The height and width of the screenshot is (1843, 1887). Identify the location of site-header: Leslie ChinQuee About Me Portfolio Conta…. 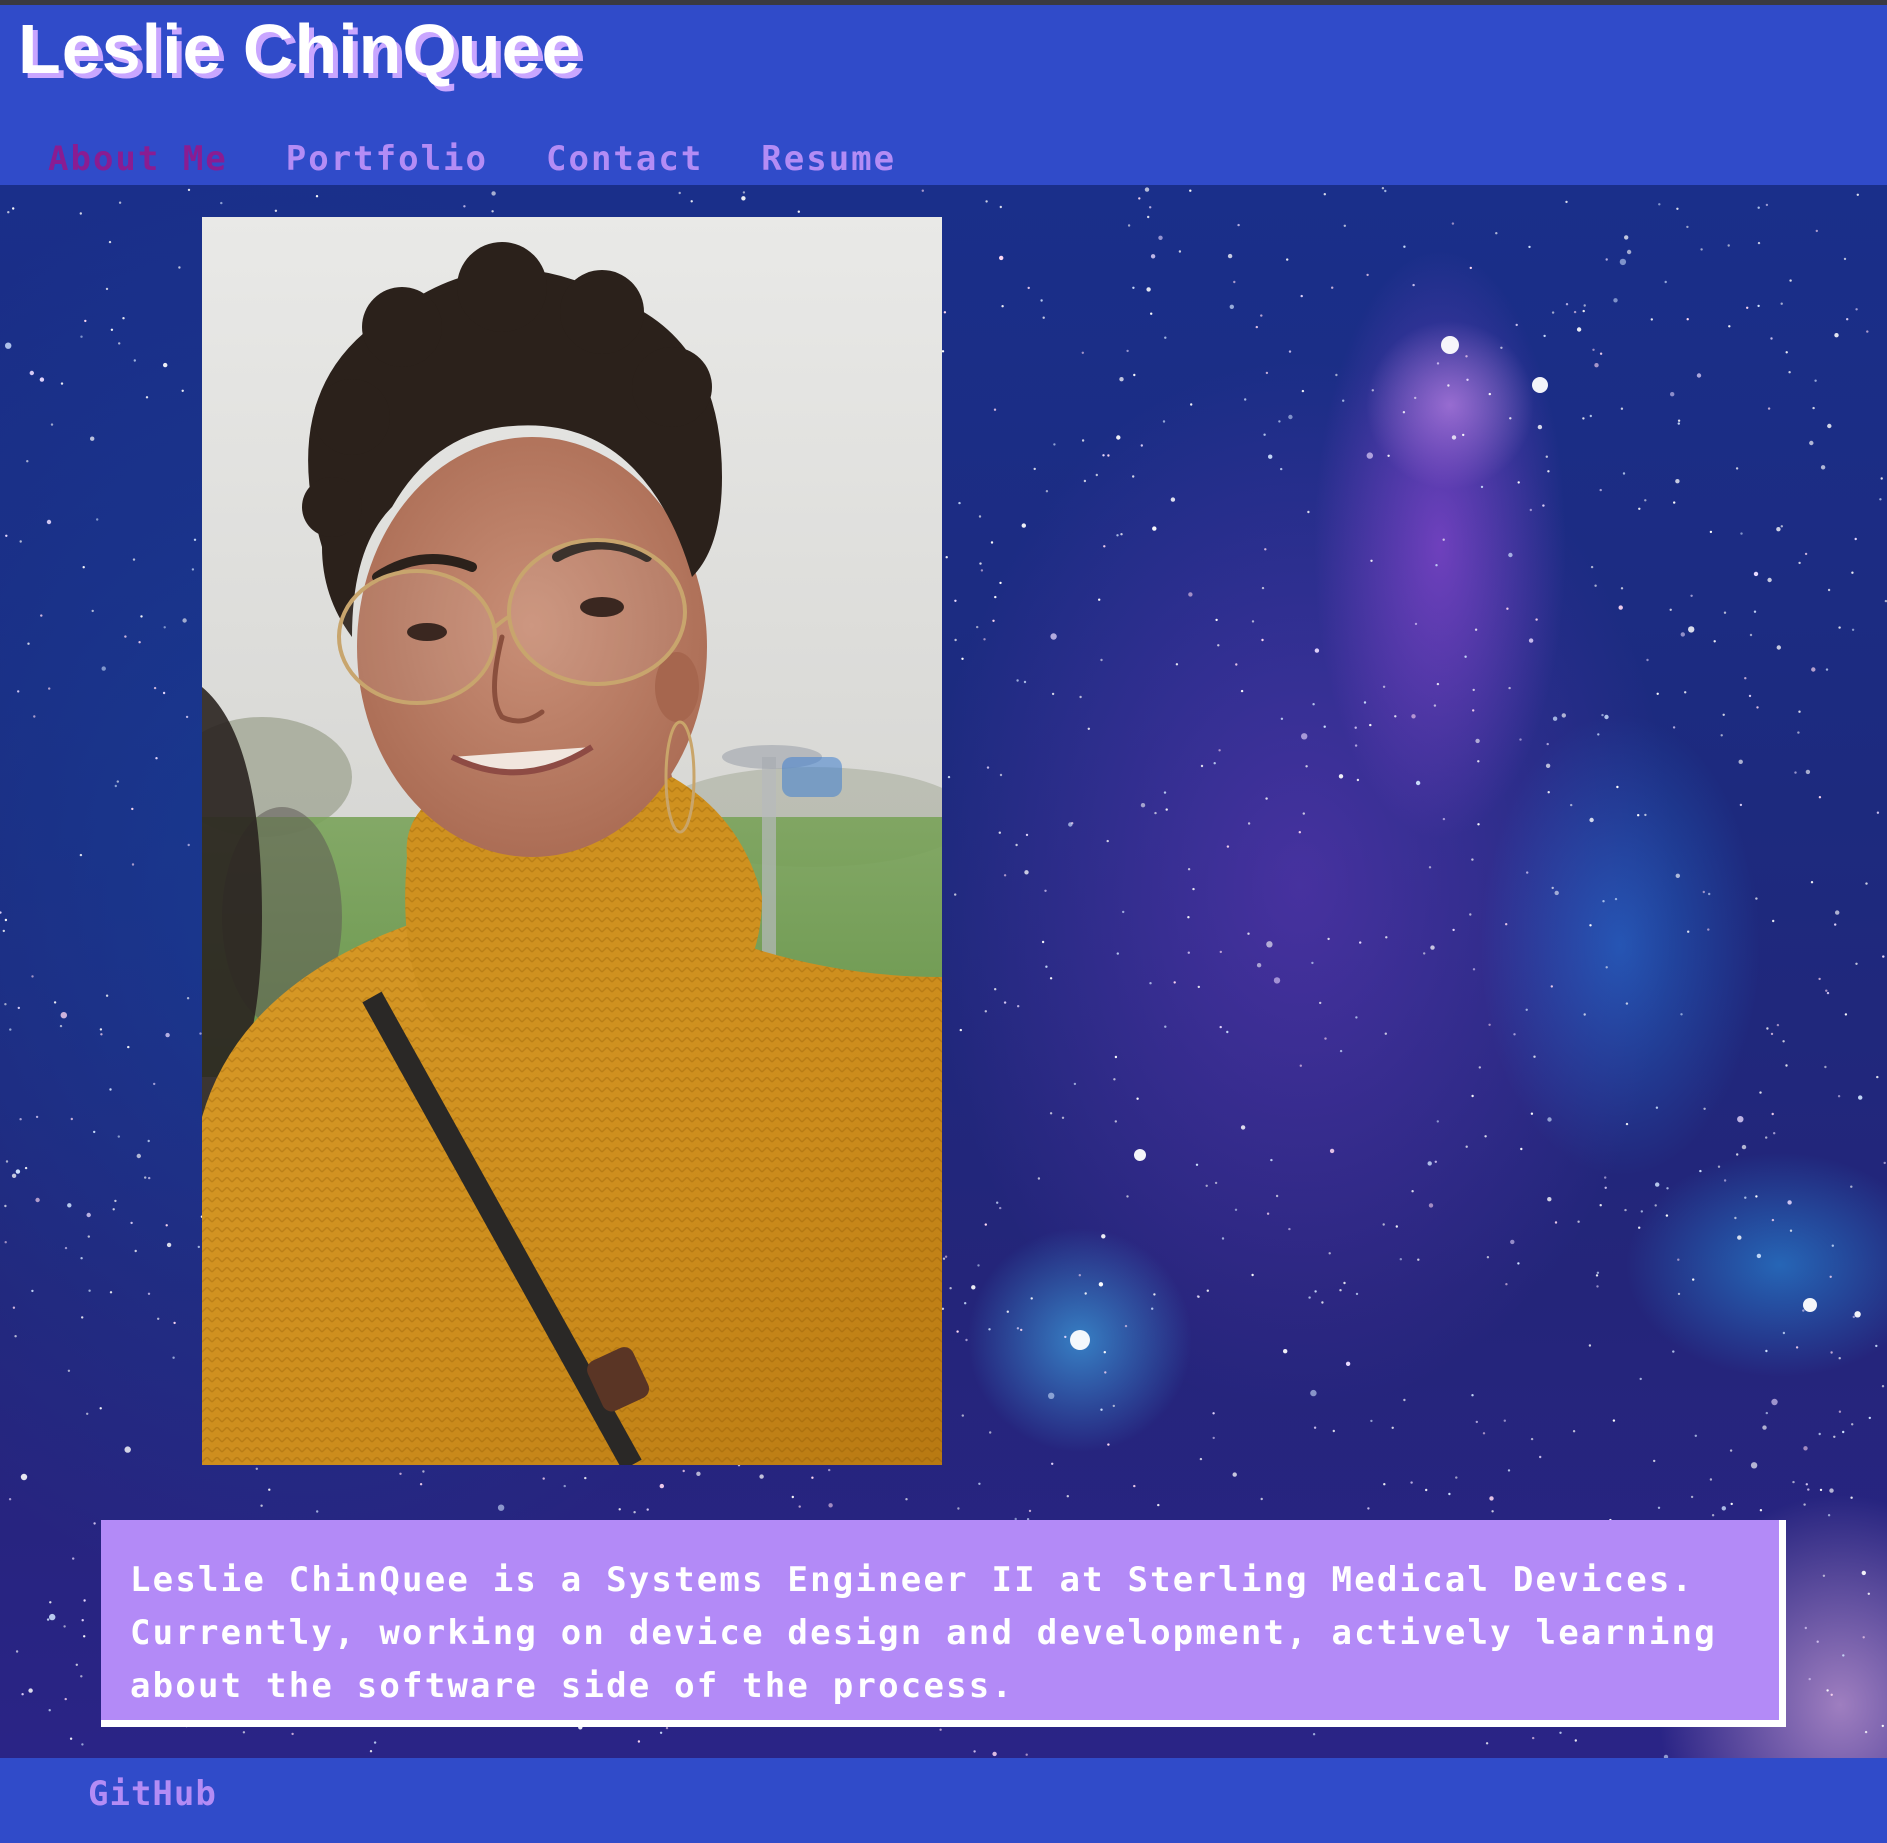
(943, 95).